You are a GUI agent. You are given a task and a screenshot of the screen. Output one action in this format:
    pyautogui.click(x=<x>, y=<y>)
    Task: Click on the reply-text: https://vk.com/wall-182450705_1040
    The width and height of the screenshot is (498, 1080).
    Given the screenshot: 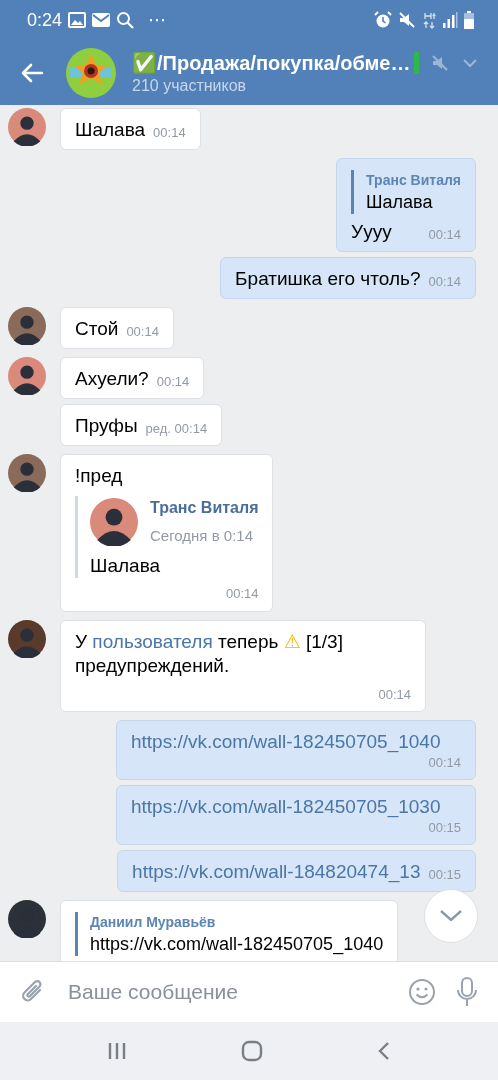 What is the action you would take?
    pyautogui.click(x=237, y=944)
    